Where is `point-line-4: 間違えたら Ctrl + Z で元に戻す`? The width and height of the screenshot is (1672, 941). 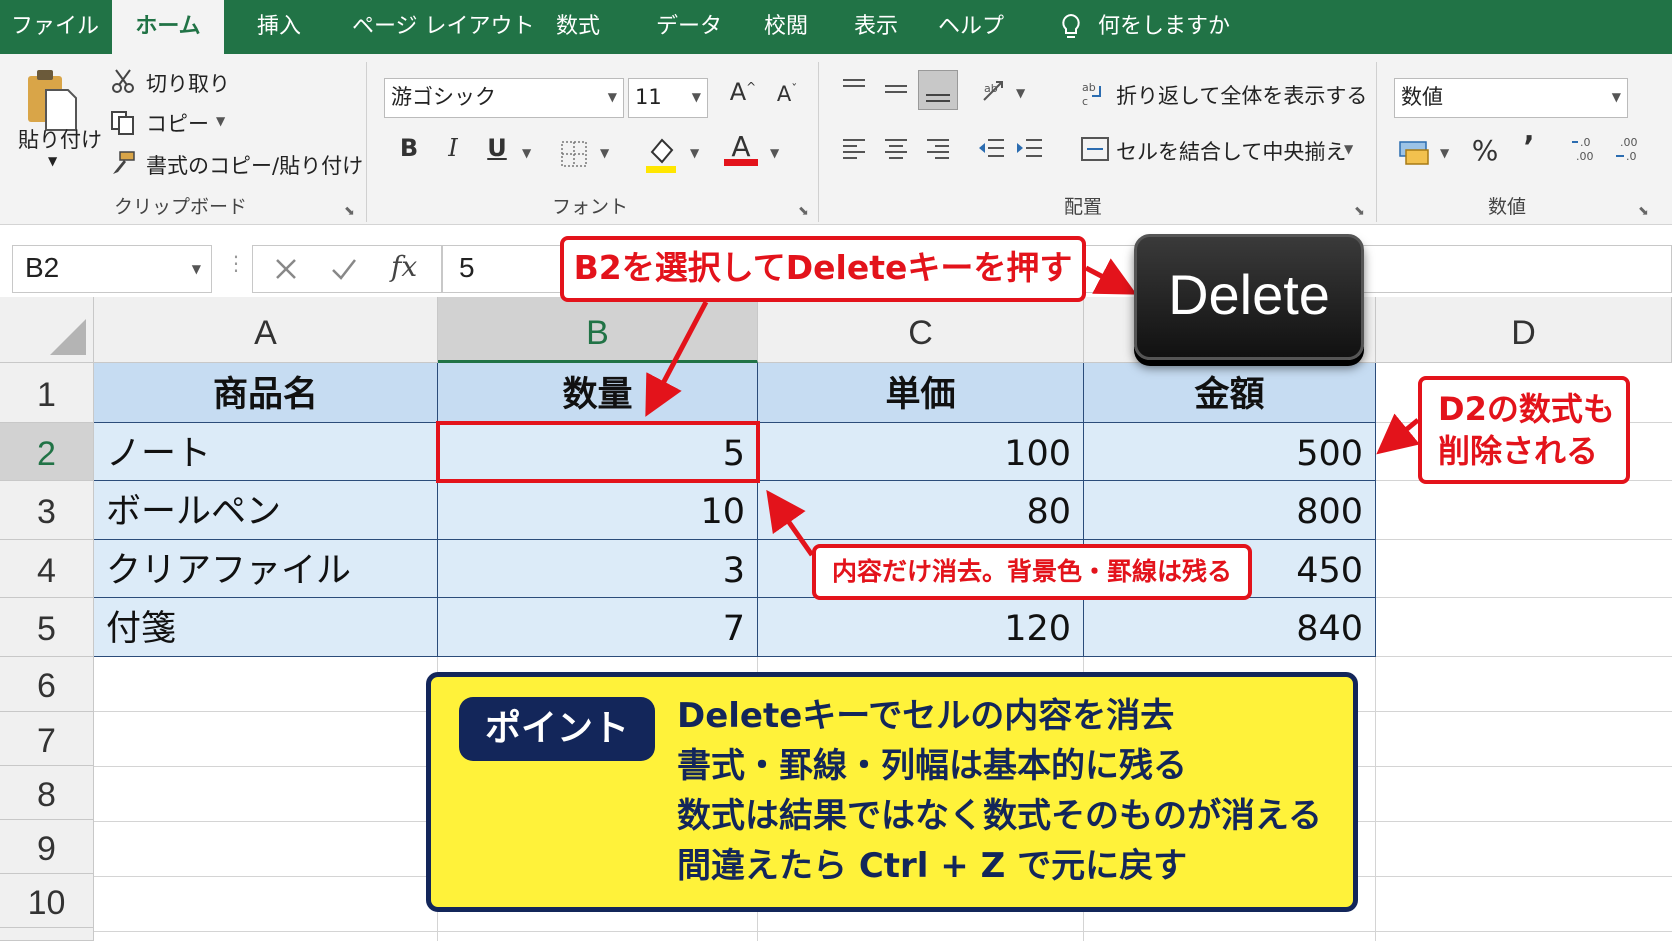
point-line-4: 間違えたら Ctrl + Z で元に戻す is located at coordinates (932, 866).